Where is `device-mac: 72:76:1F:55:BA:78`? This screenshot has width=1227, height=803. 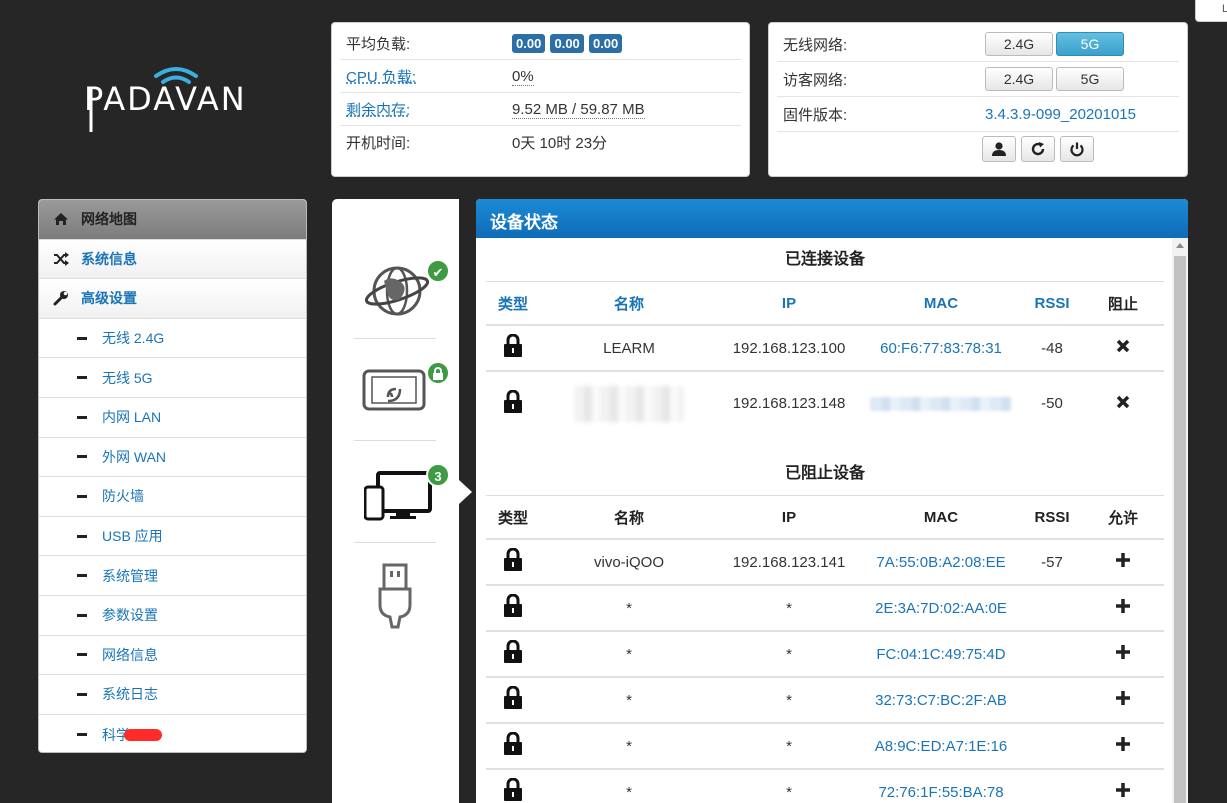
device-mac: 72:76:1F:55:BA:78 is located at coordinates (941, 786).